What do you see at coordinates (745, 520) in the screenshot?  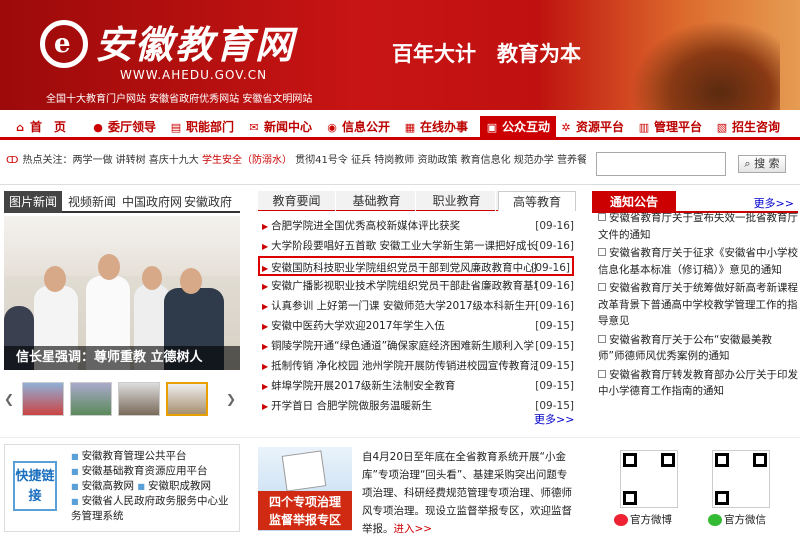 I see `wechat-label: 官方微信` at bounding box center [745, 520].